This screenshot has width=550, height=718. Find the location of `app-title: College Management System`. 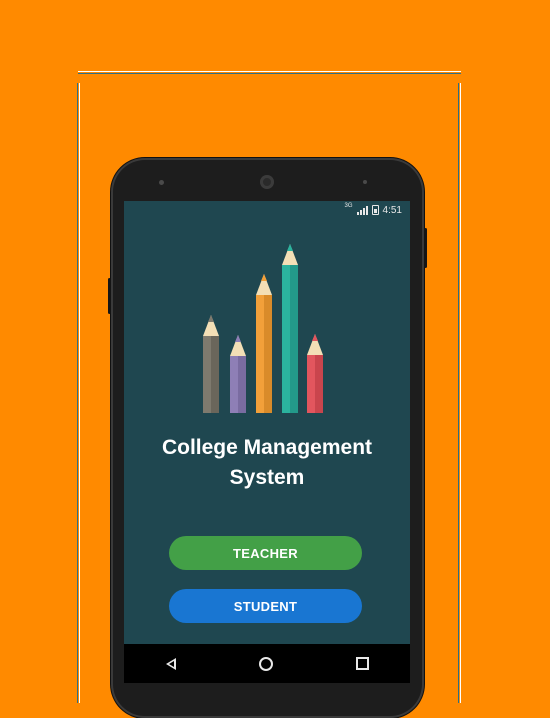

app-title: College Management System is located at coordinates (267, 463).